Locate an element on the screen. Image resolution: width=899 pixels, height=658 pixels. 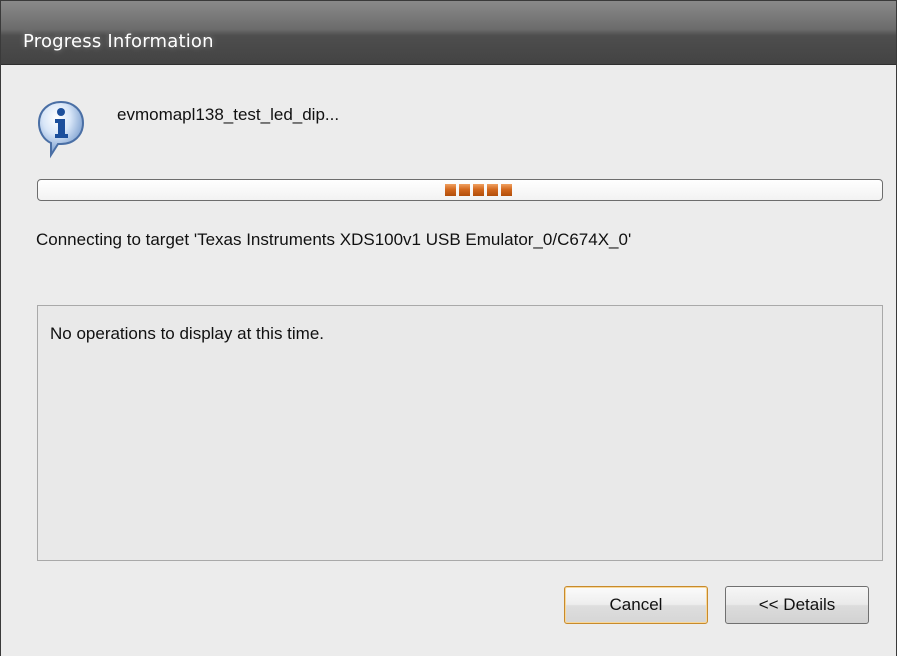
progress-bar is located at coordinates (460, 190).